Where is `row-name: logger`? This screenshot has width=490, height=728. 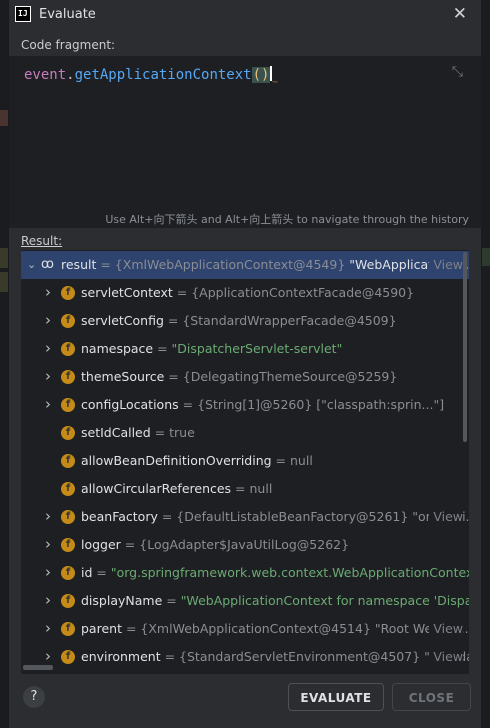
row-name: logger is located at coordinates (101, 544).